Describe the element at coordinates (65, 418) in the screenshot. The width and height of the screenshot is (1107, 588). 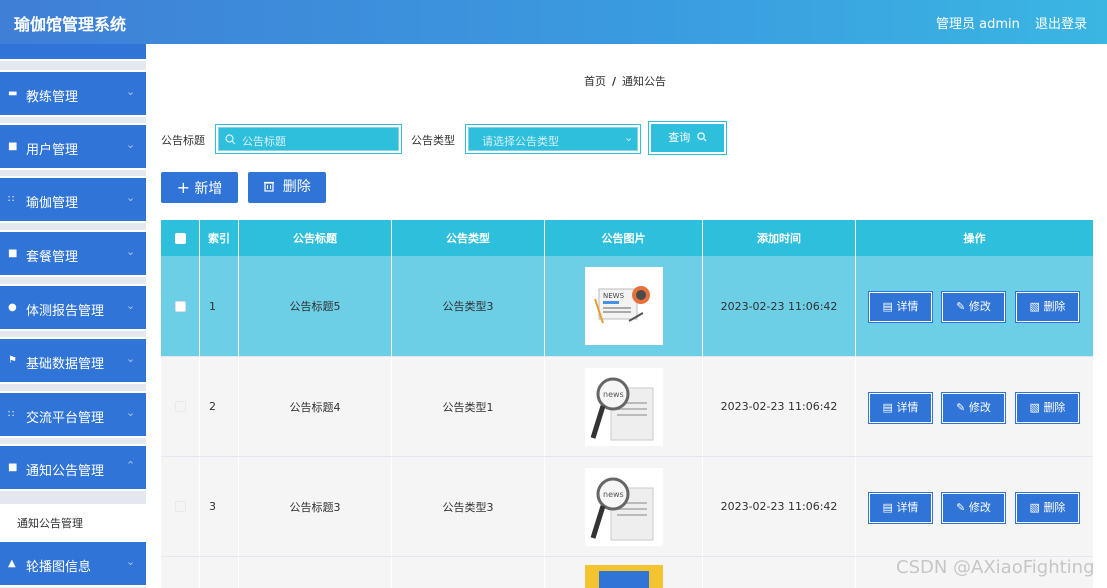
I see `sidebar-item-label: 交流平台管理` at that location.